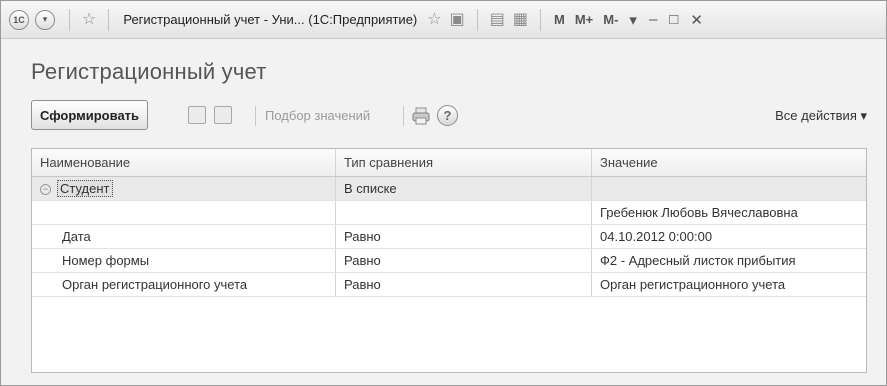  I want to click on table-cell-value: Орган регистрационного учета, so click(729, 284).